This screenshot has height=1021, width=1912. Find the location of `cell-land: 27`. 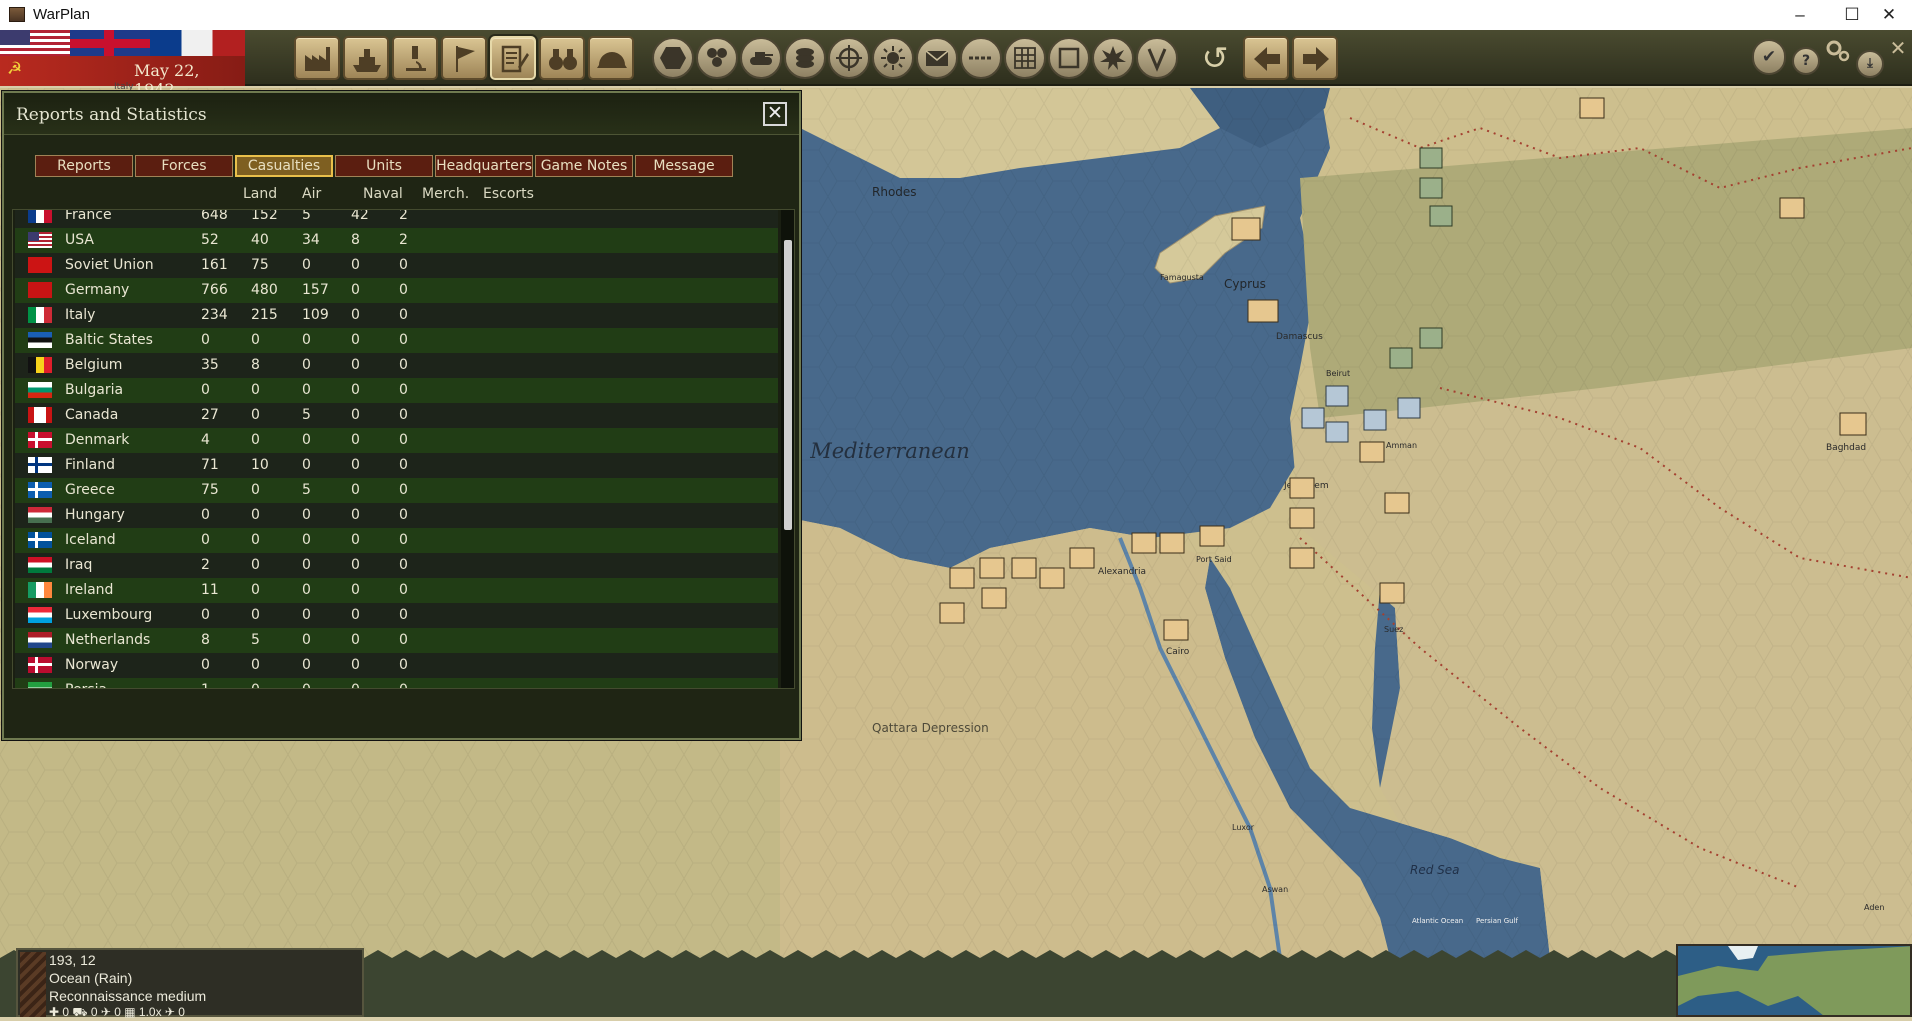

cell-land: 27 is located at coordinates (210, 415).